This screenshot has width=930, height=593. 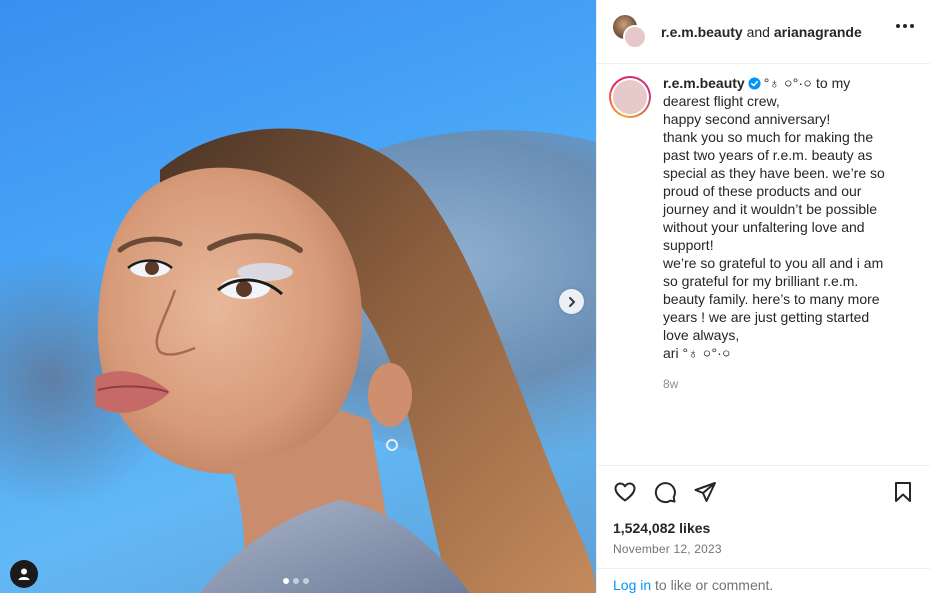 What do you see at coordinates (788, 384) in the screenshot?
I see `post-age: 8w` at bounding box center [788, 384].